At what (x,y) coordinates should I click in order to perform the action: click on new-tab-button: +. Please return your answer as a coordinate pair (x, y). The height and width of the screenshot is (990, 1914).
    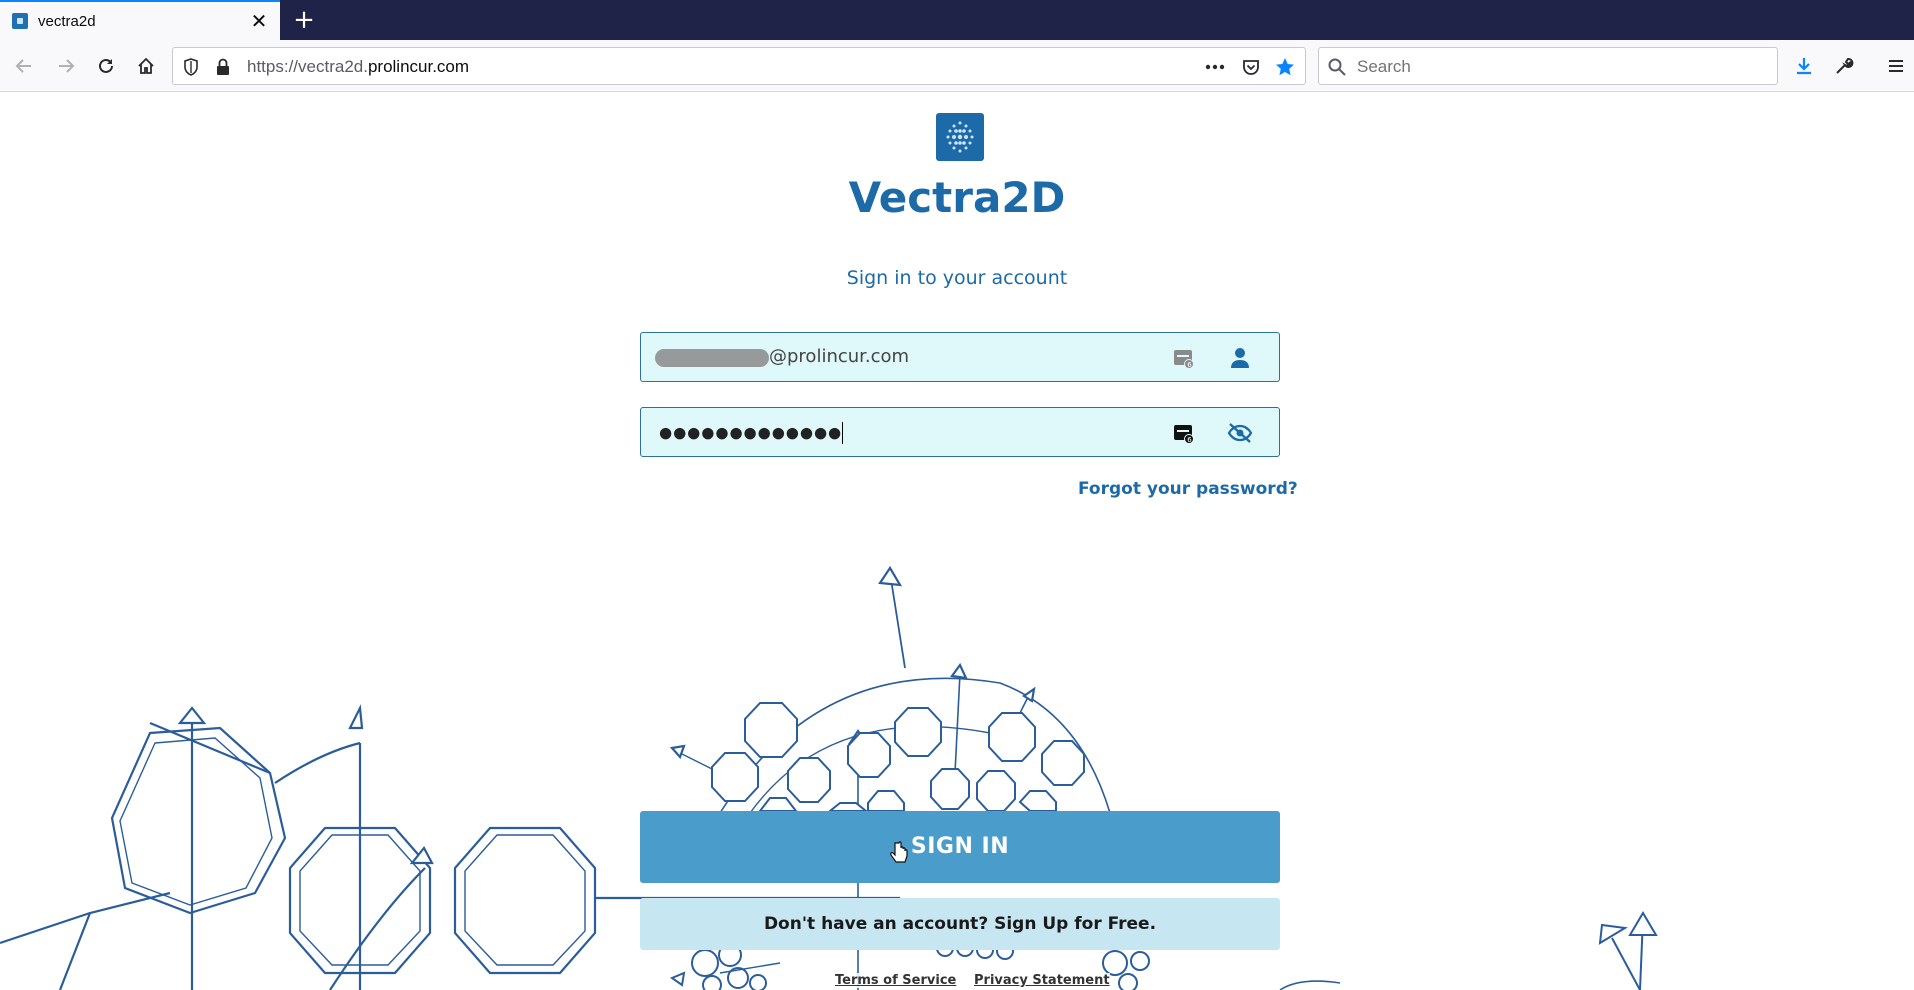
    Looking at the image, I should click on (304, 20).